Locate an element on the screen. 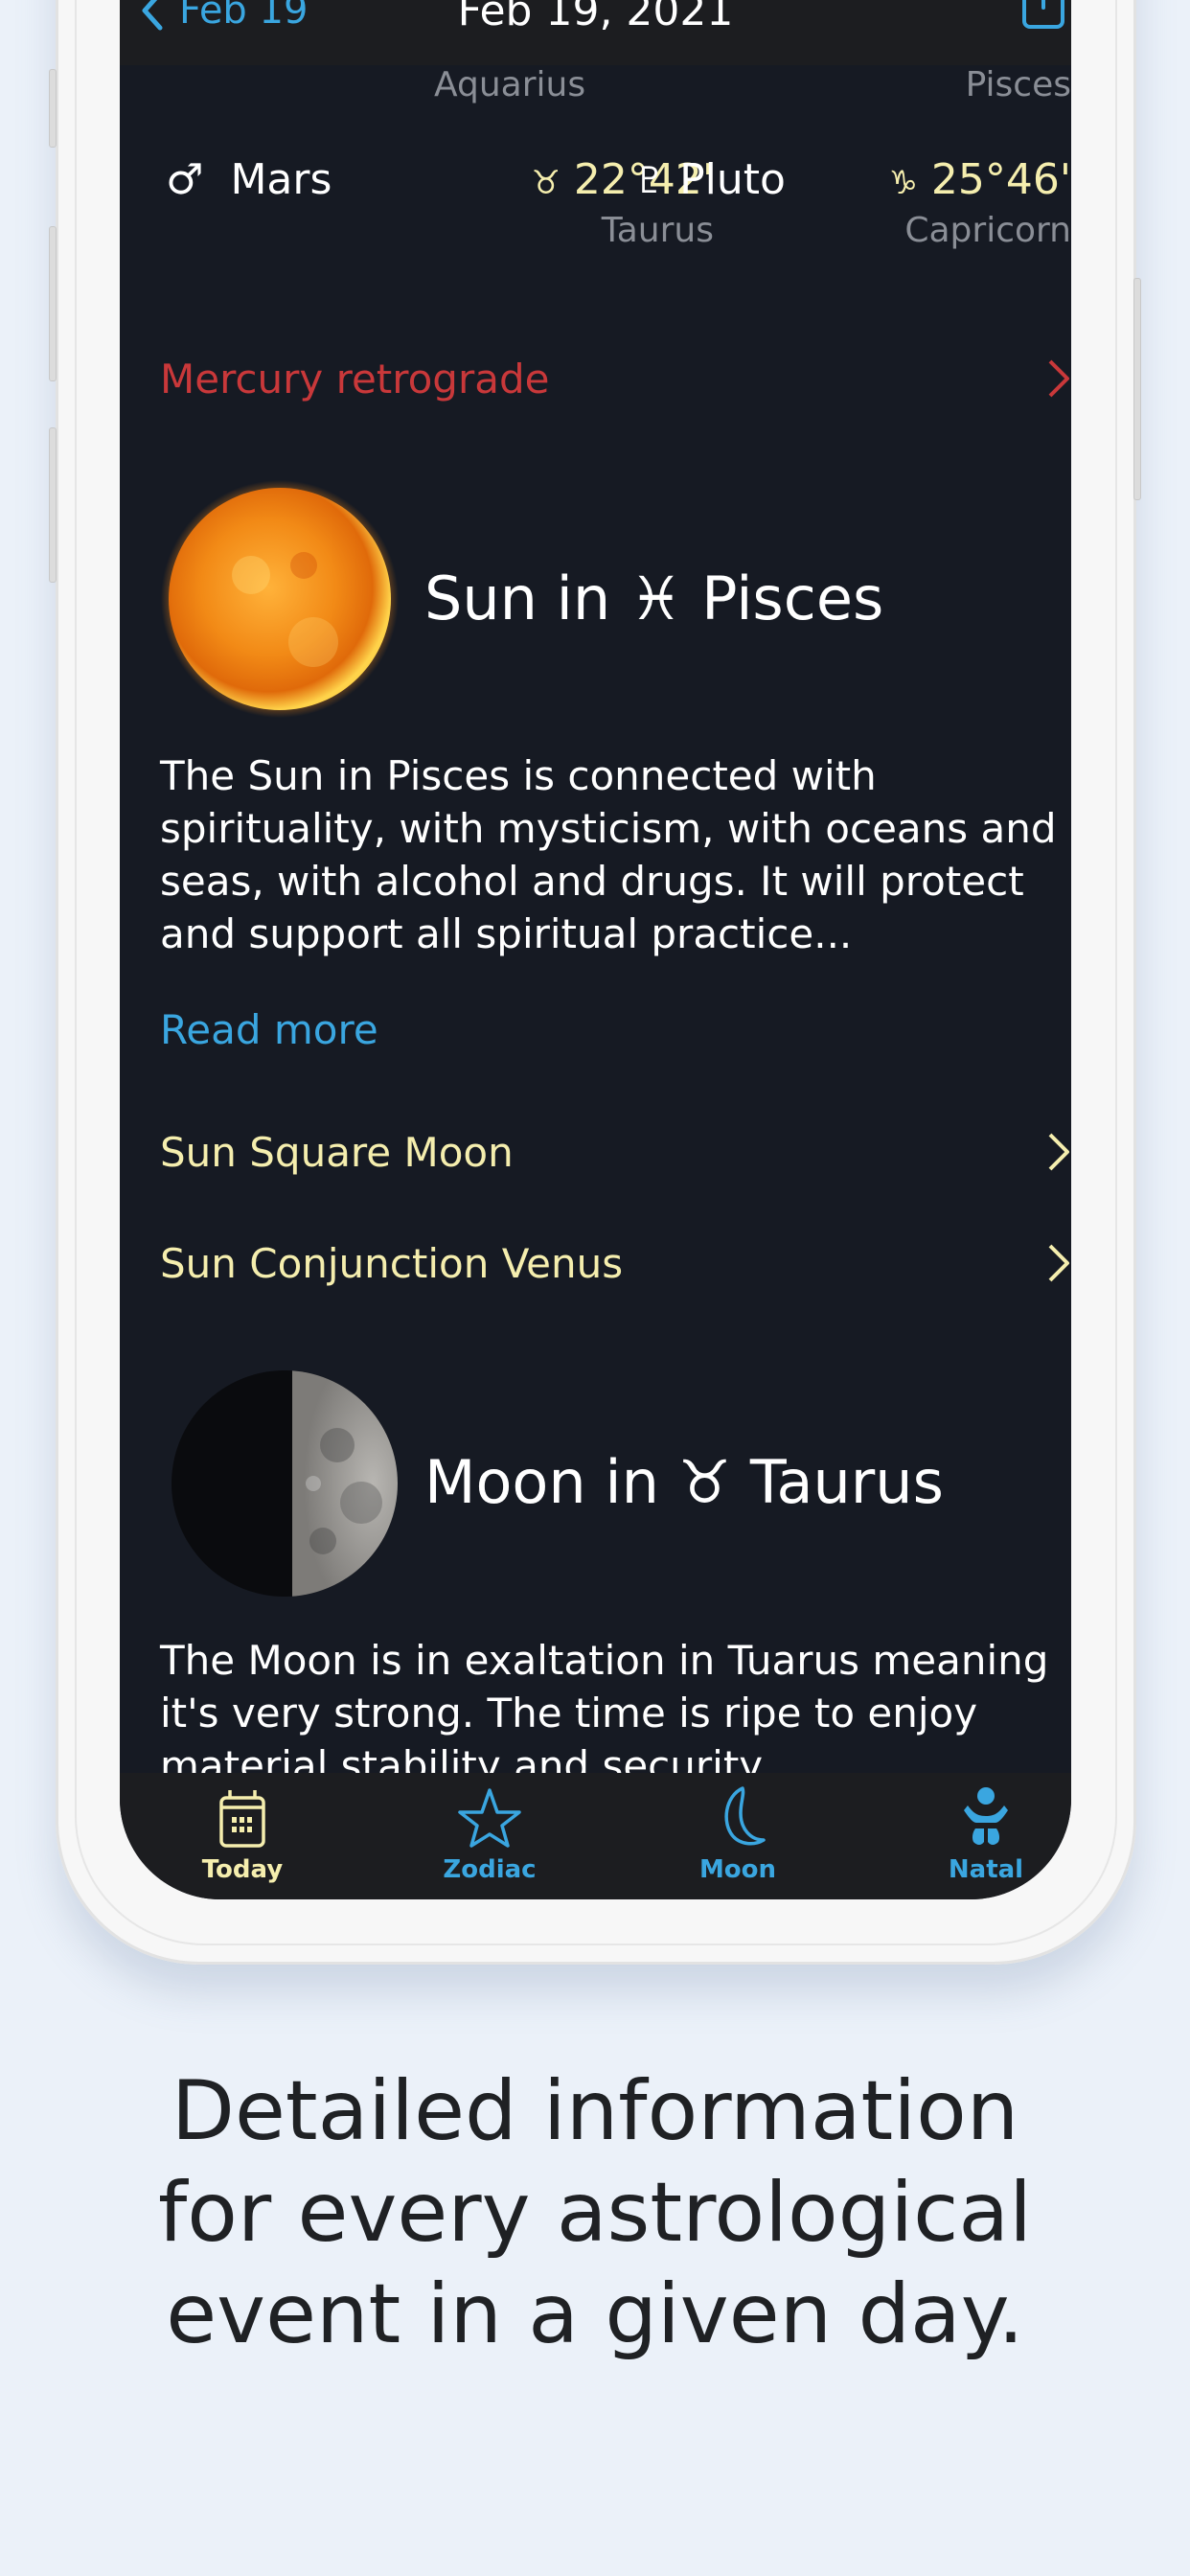  planet-name: Mars is located at coordinates (281, 179).